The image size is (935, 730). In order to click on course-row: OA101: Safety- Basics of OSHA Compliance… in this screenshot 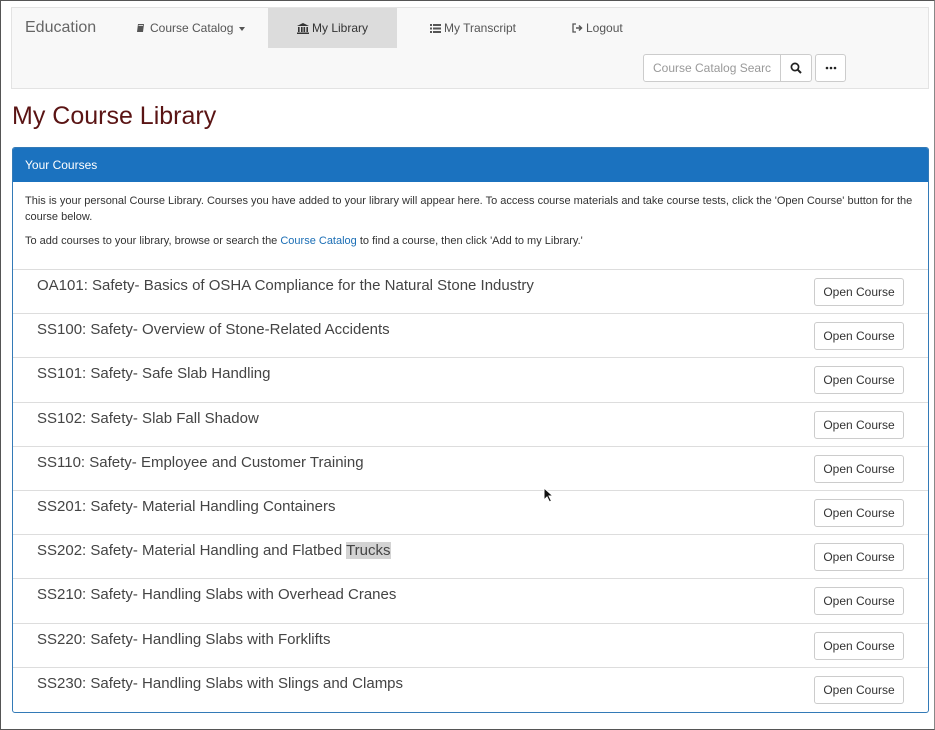, I will do `click(470, 292)`.